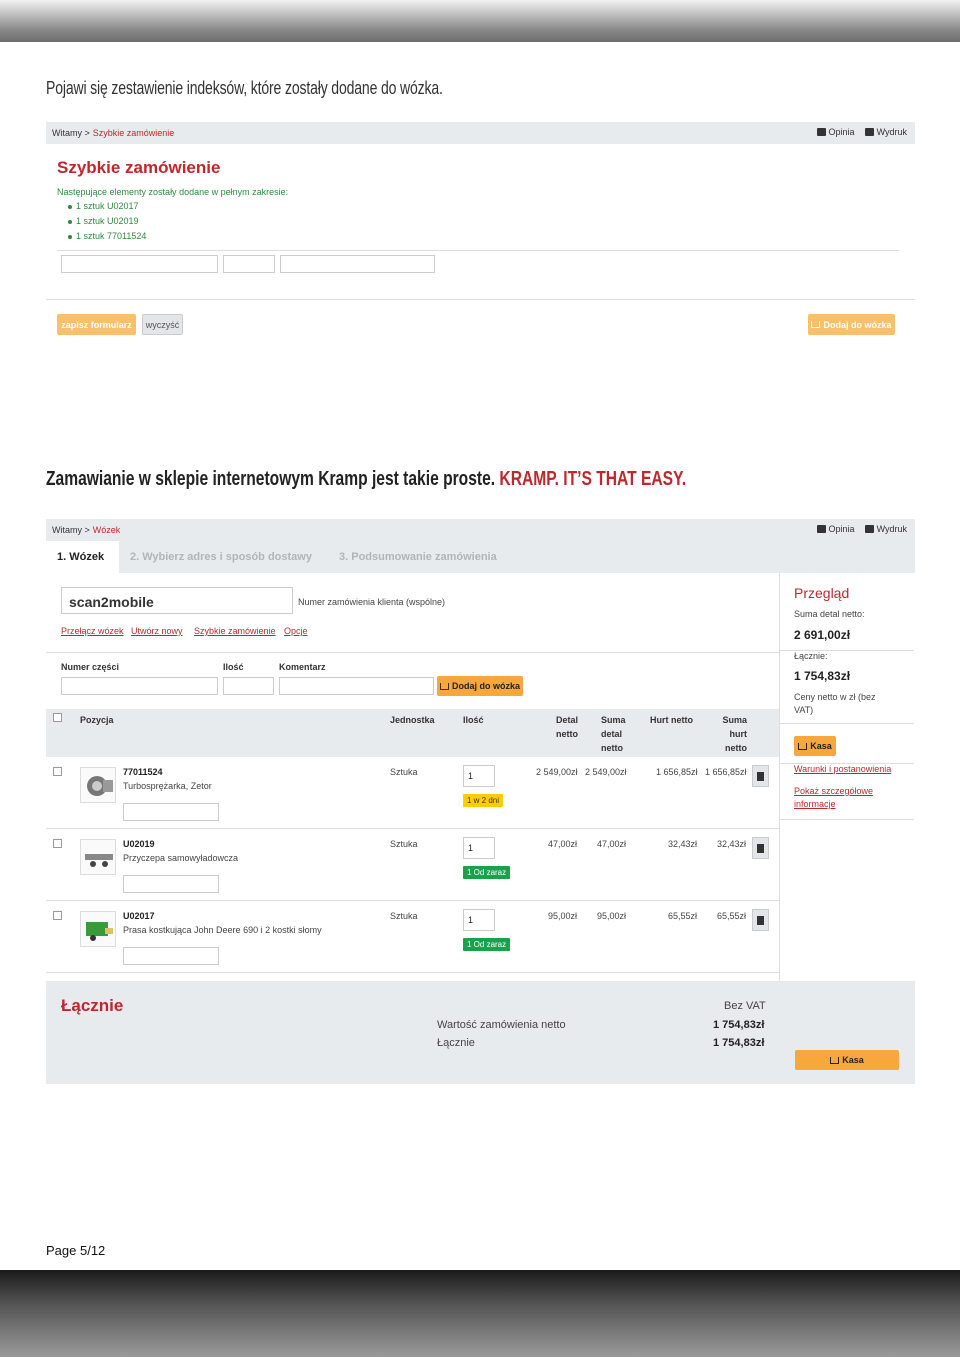  What do you see at coordinates (839, 798) in the screenshot?
I see `details-link: Pokaż szczegółowe informacje` at bounding box center [839, 798].